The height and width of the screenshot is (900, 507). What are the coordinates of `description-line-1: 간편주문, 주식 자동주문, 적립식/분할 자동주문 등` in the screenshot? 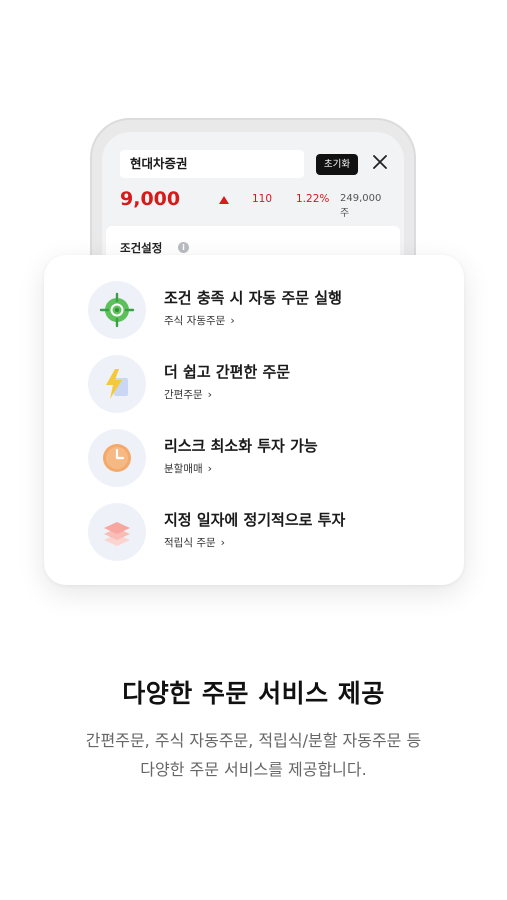 It's located at (253, 740).